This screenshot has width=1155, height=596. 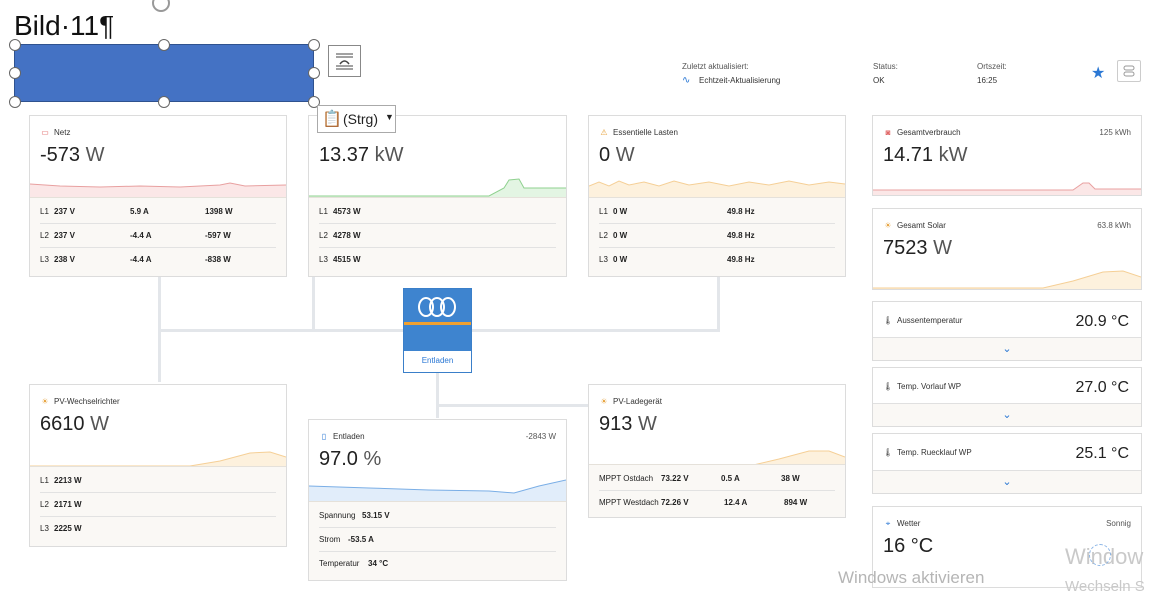 I want to click on consumption-sparkline, so click(x=1007, y=188).